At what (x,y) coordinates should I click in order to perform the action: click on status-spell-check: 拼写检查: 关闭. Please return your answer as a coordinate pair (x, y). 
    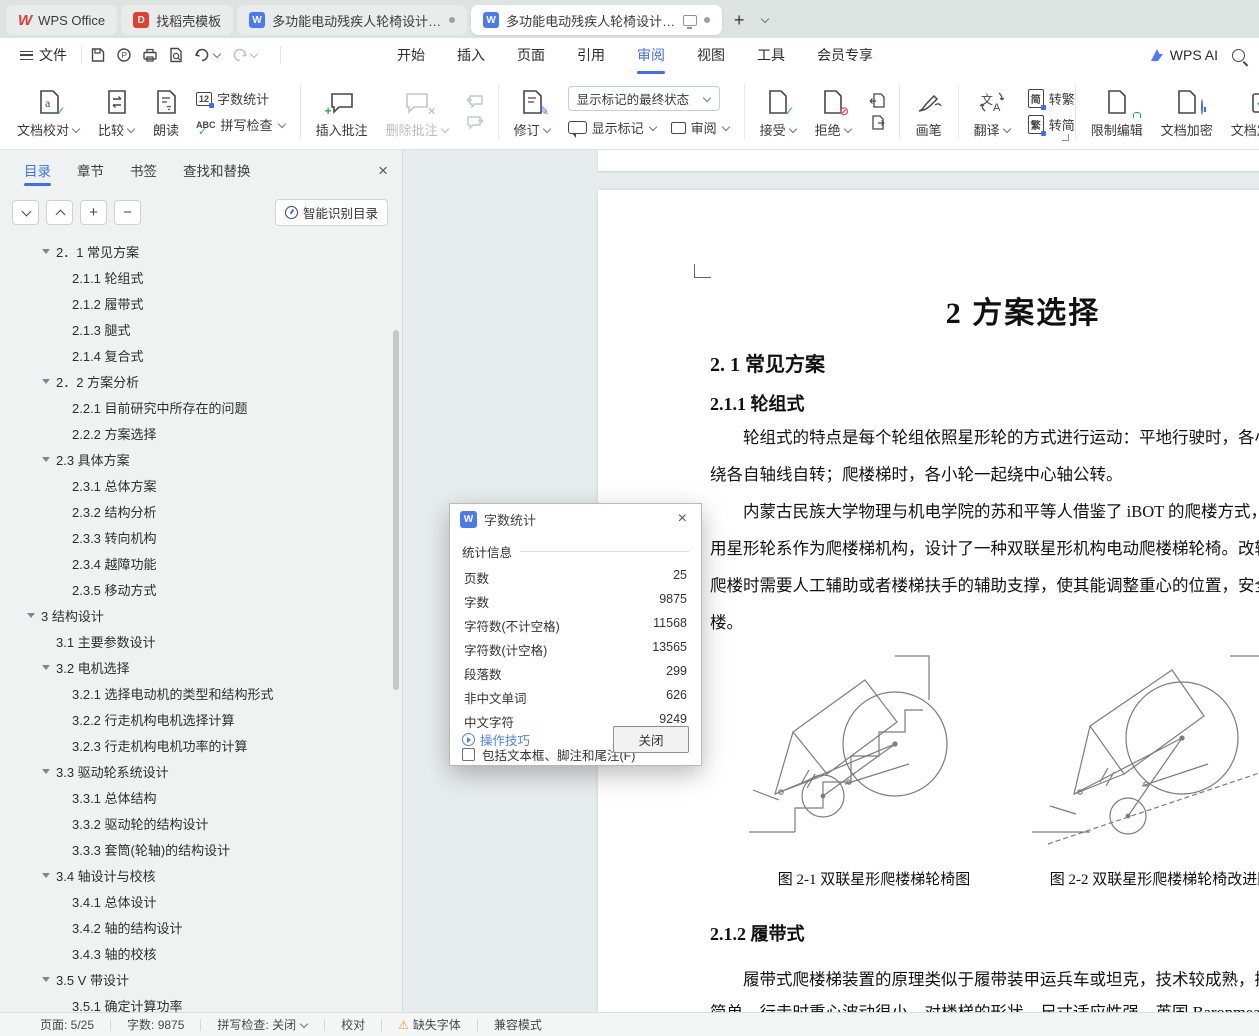
    Looking at the image, I should click on (262, 1024).